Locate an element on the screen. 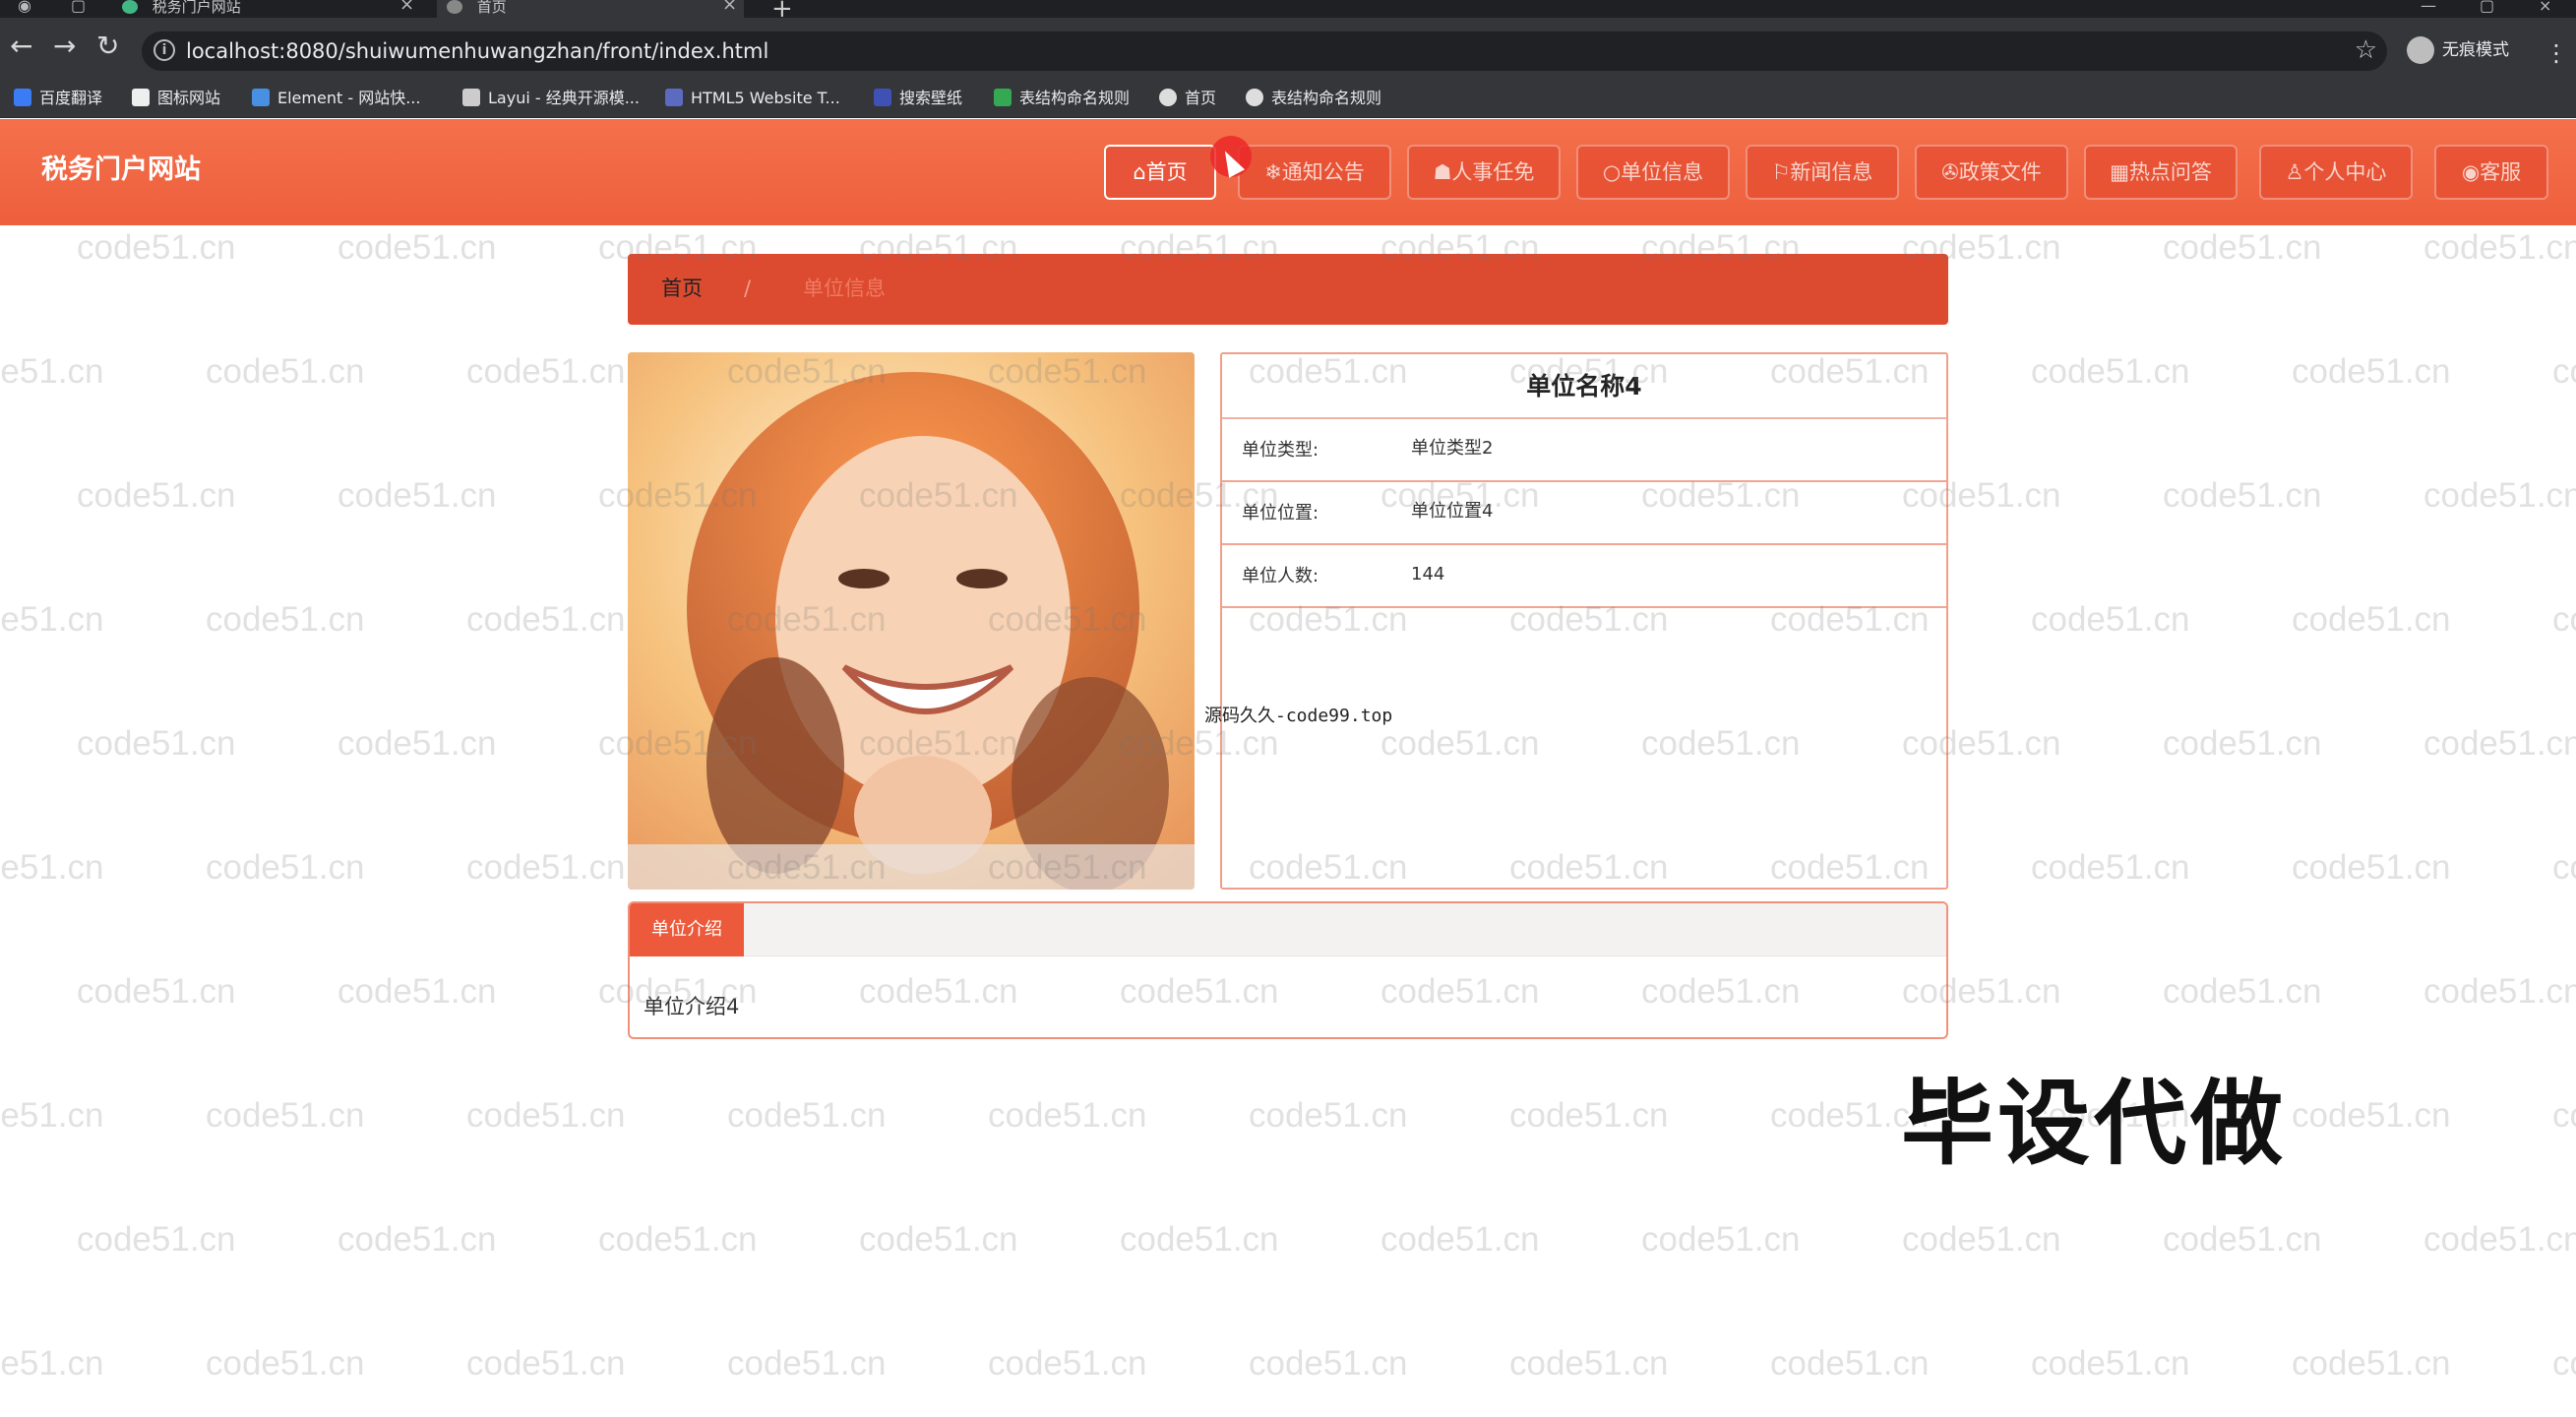 Image resolution: width=2576 pixels, height=1417 pixels. globe-favicon-icon is located at coordinates (454, 7).